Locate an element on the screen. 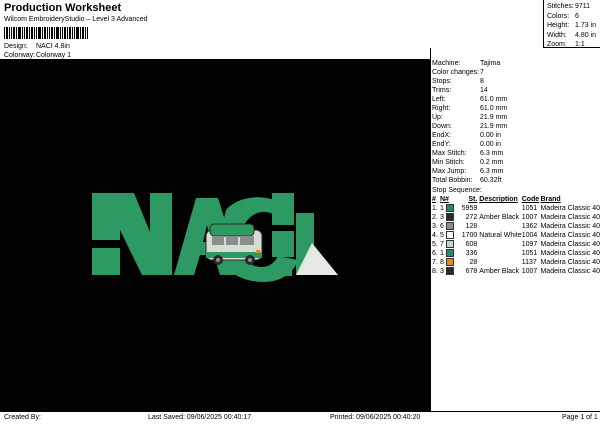 The image size is (600, 424). barcode-icon is located at coordinates (46, 33).